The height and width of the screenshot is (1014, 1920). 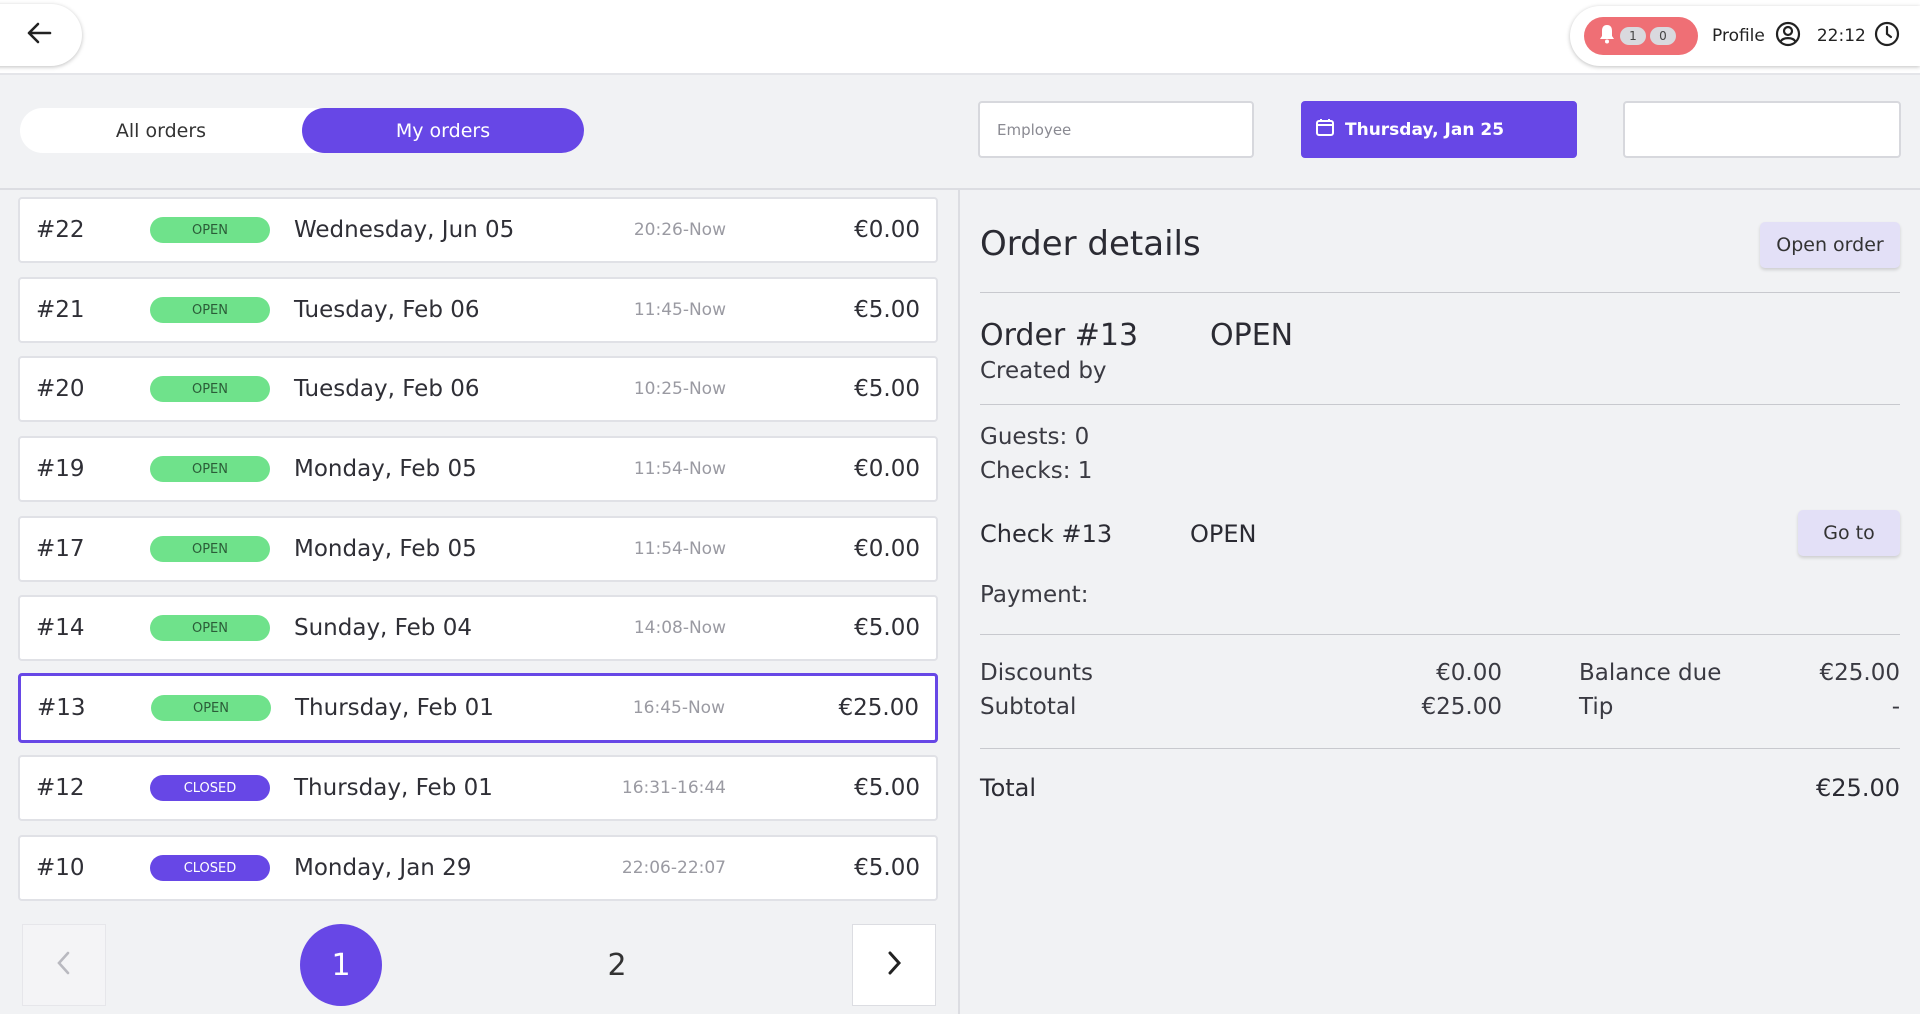 What do you see at coordinates (341, 965) in the screenshot?
I see `page-button-1: 1` at bounding box center [341, 965].